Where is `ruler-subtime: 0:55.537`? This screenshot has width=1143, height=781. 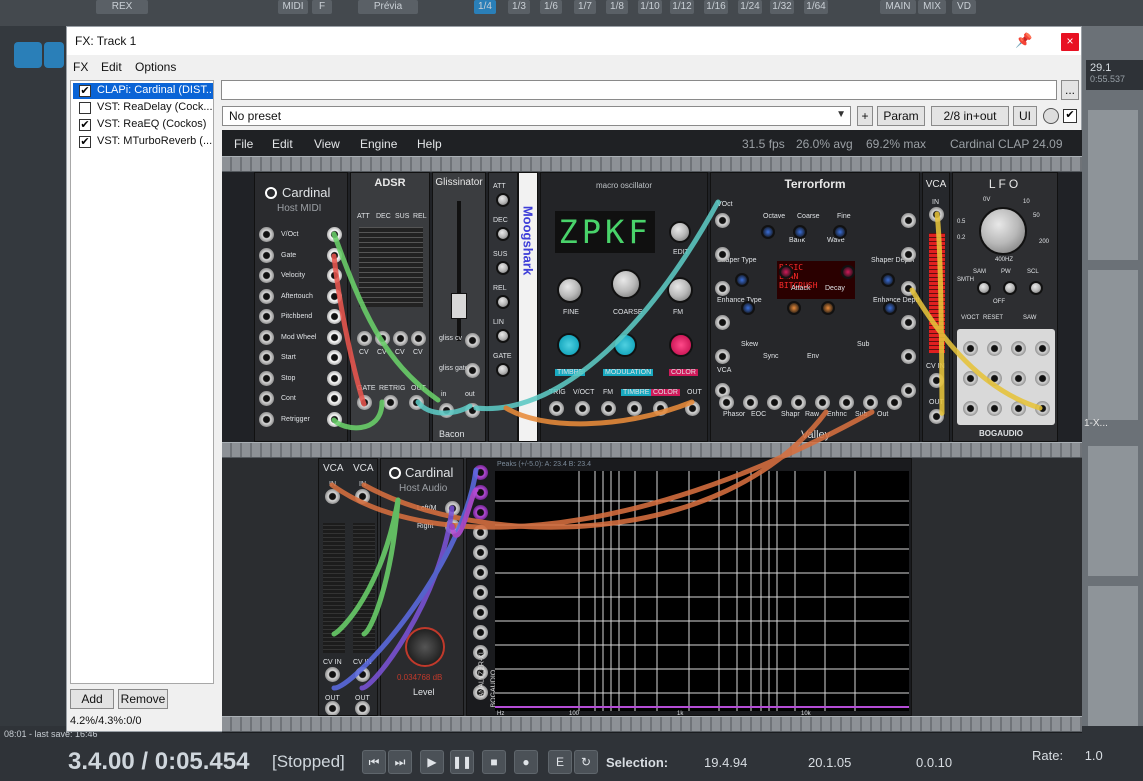
ruler-subtime: 0:55.537 is located at coordinates (1108, 79).